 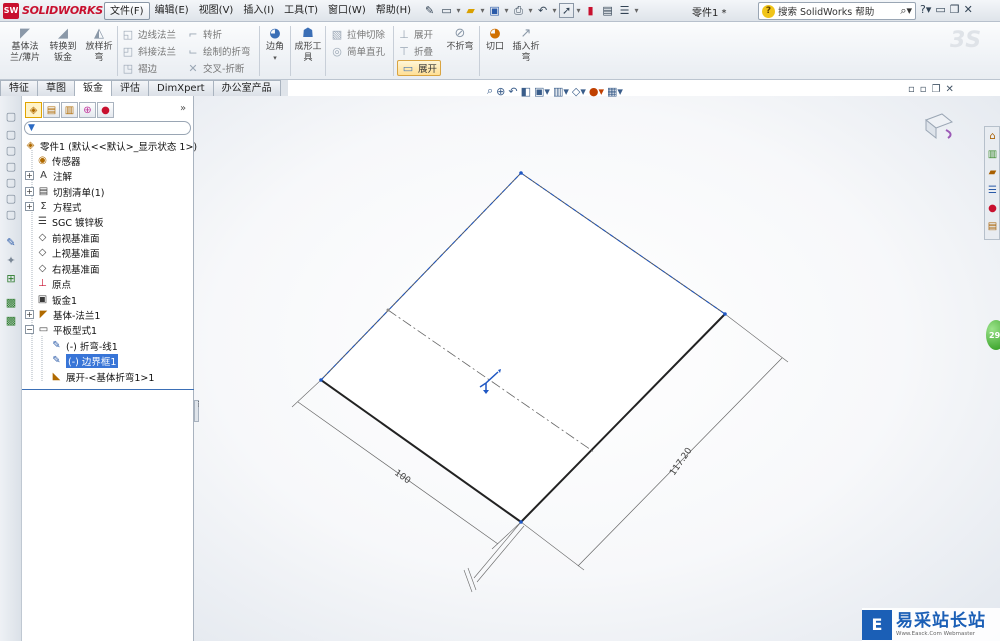 I want to click on help-search-box: ? 搜索 SolidWorks 帮助 ⌕▾, so click(x=837, y=11).